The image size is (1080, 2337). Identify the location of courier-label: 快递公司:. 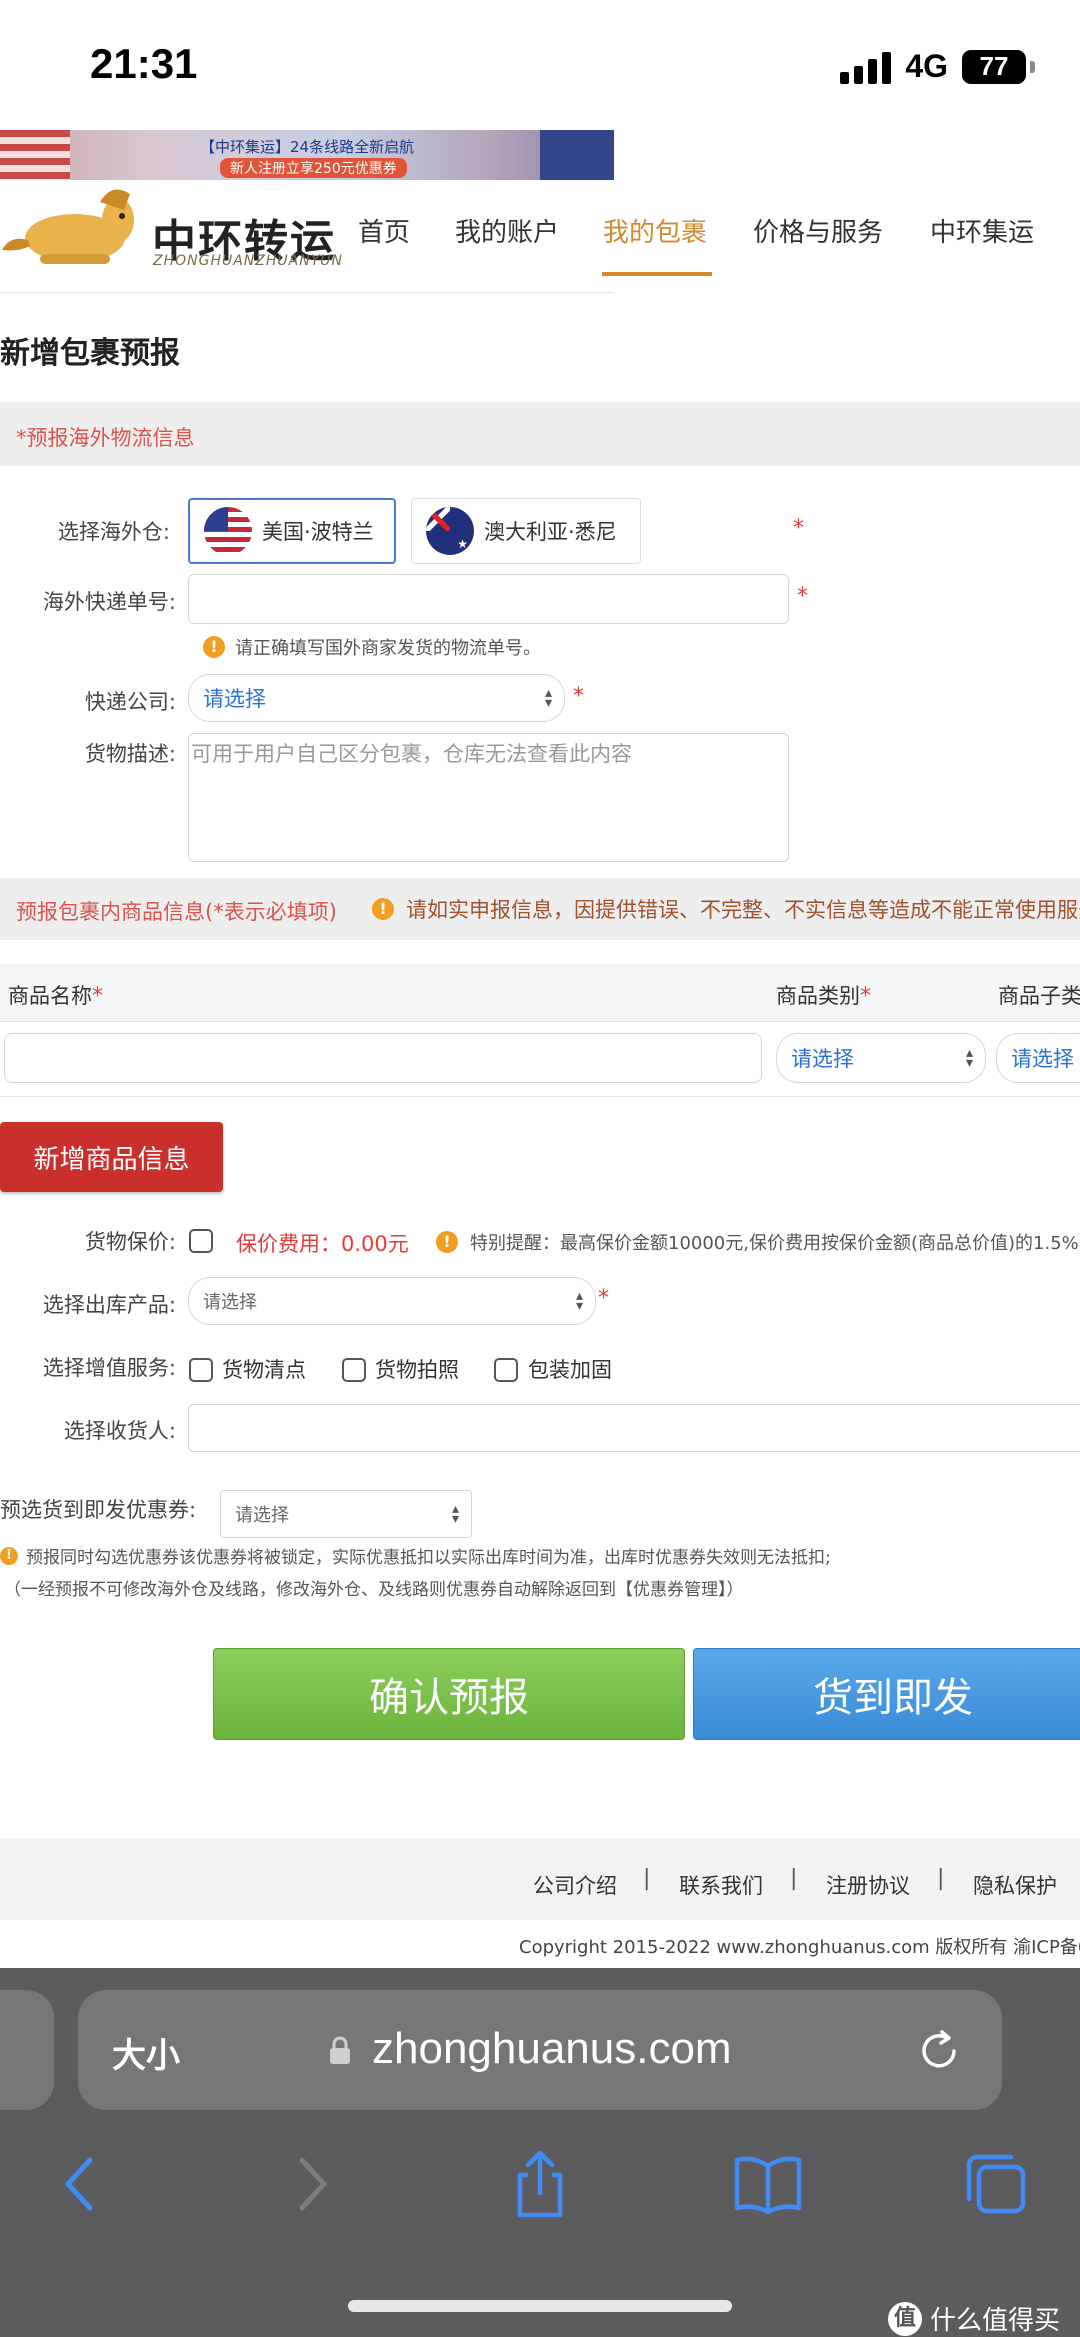
(130, 702).